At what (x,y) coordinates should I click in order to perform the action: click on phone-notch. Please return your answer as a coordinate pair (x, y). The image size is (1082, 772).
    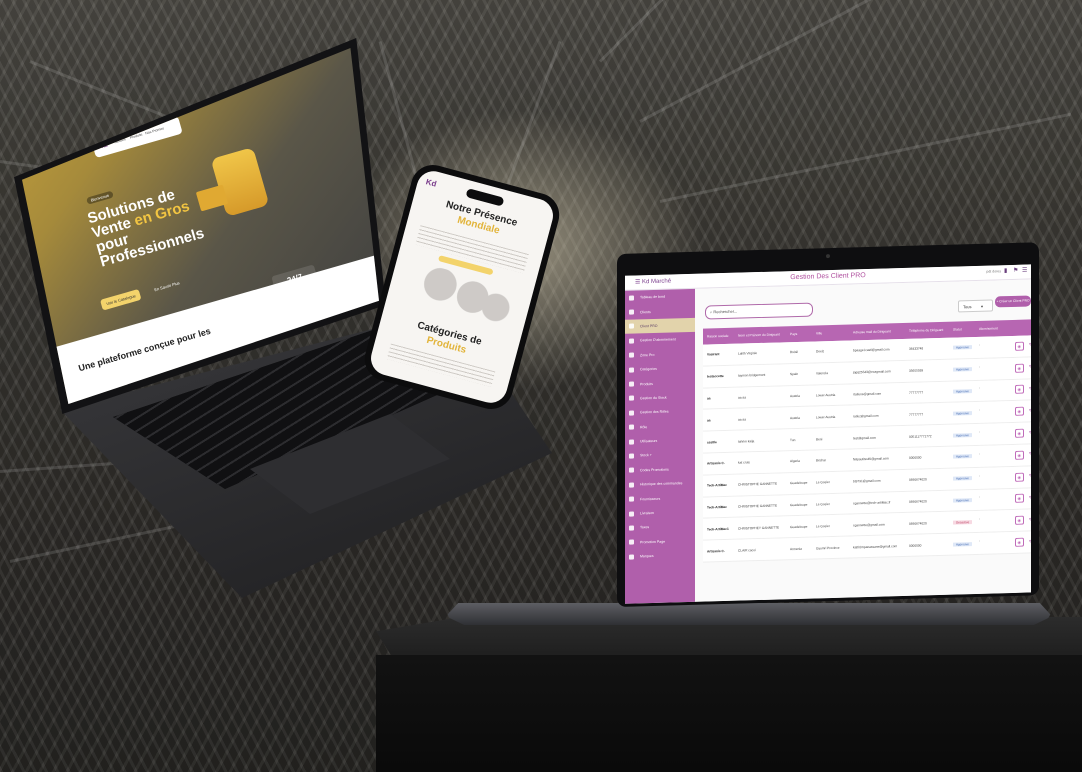
    Looking at the image, I should click on (485, 197).